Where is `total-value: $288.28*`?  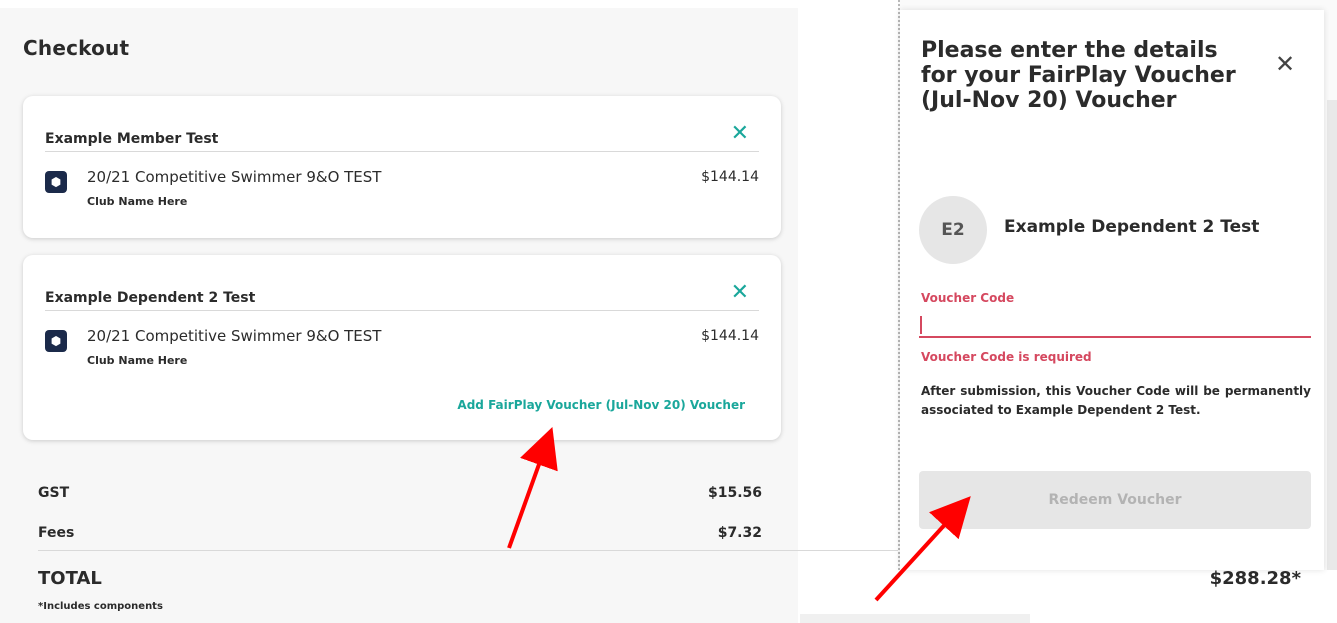 total-value: $288.28* is located at coordinates (1255, 578).